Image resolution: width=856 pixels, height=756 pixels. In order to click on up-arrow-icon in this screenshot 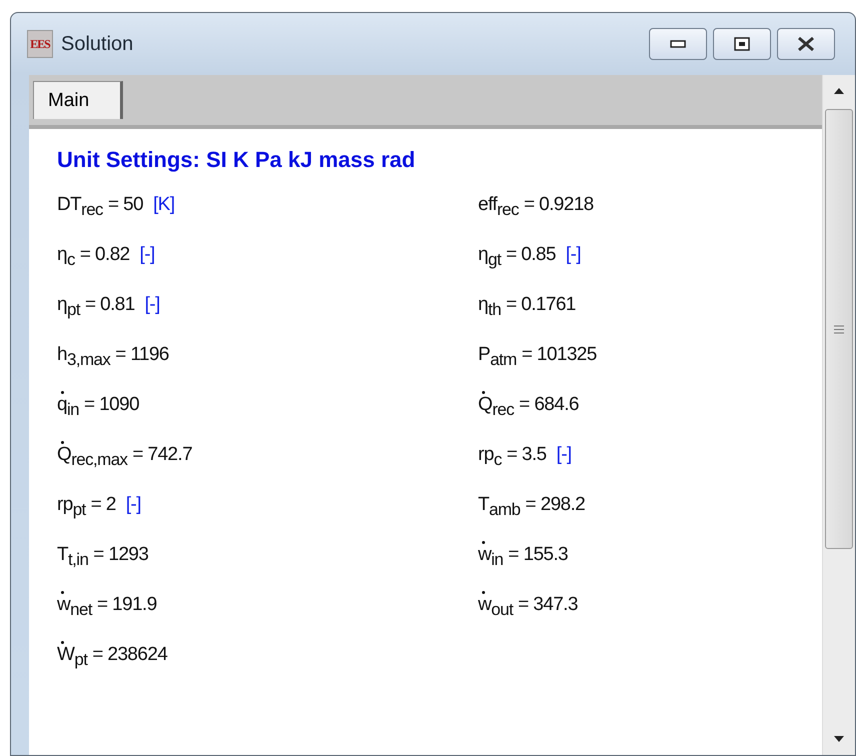, I will do `click(839, 91)`.